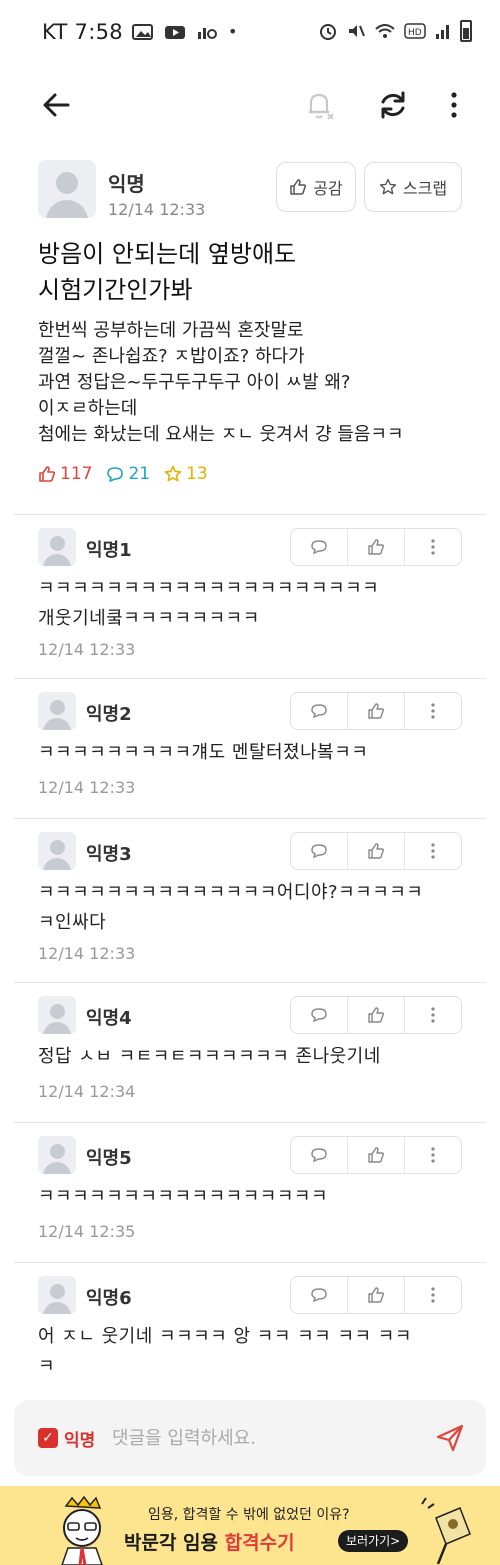 The width and height of the screenshot is (500, 1565). I want to click on youtube-icon, so click(175, 32).